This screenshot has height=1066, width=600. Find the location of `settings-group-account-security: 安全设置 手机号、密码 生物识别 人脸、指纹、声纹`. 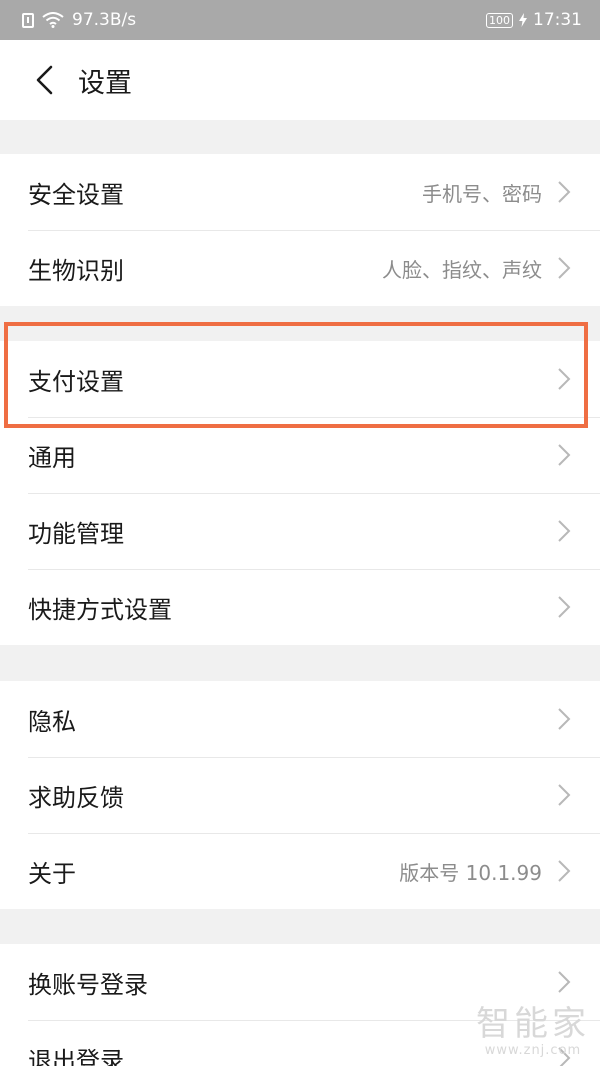

settings-group-account-security: 安全设置 手机号、密码 生物识别 人脸、指纹、声纹 is located at coordinates (300, 230).